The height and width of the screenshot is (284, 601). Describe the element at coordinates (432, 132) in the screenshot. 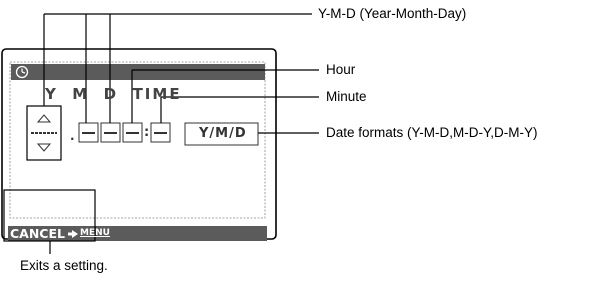

I see `callout-date-formats: Date formats (Y-M-D,M-D-Y,D-M-Y)` at that location.